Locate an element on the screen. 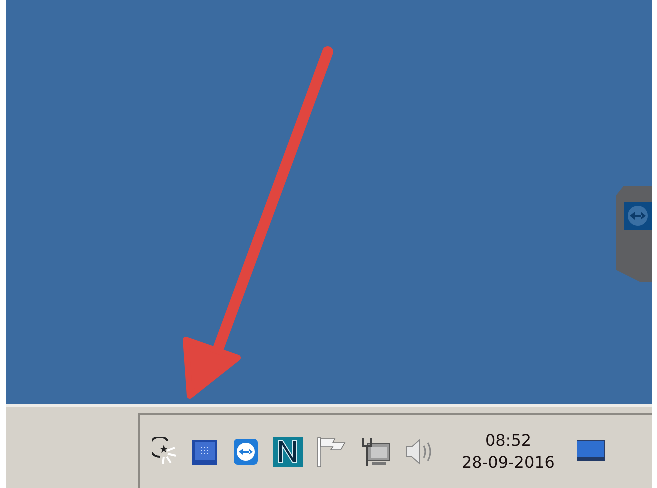  remote-control-icon is located at coordinates (246, 451).